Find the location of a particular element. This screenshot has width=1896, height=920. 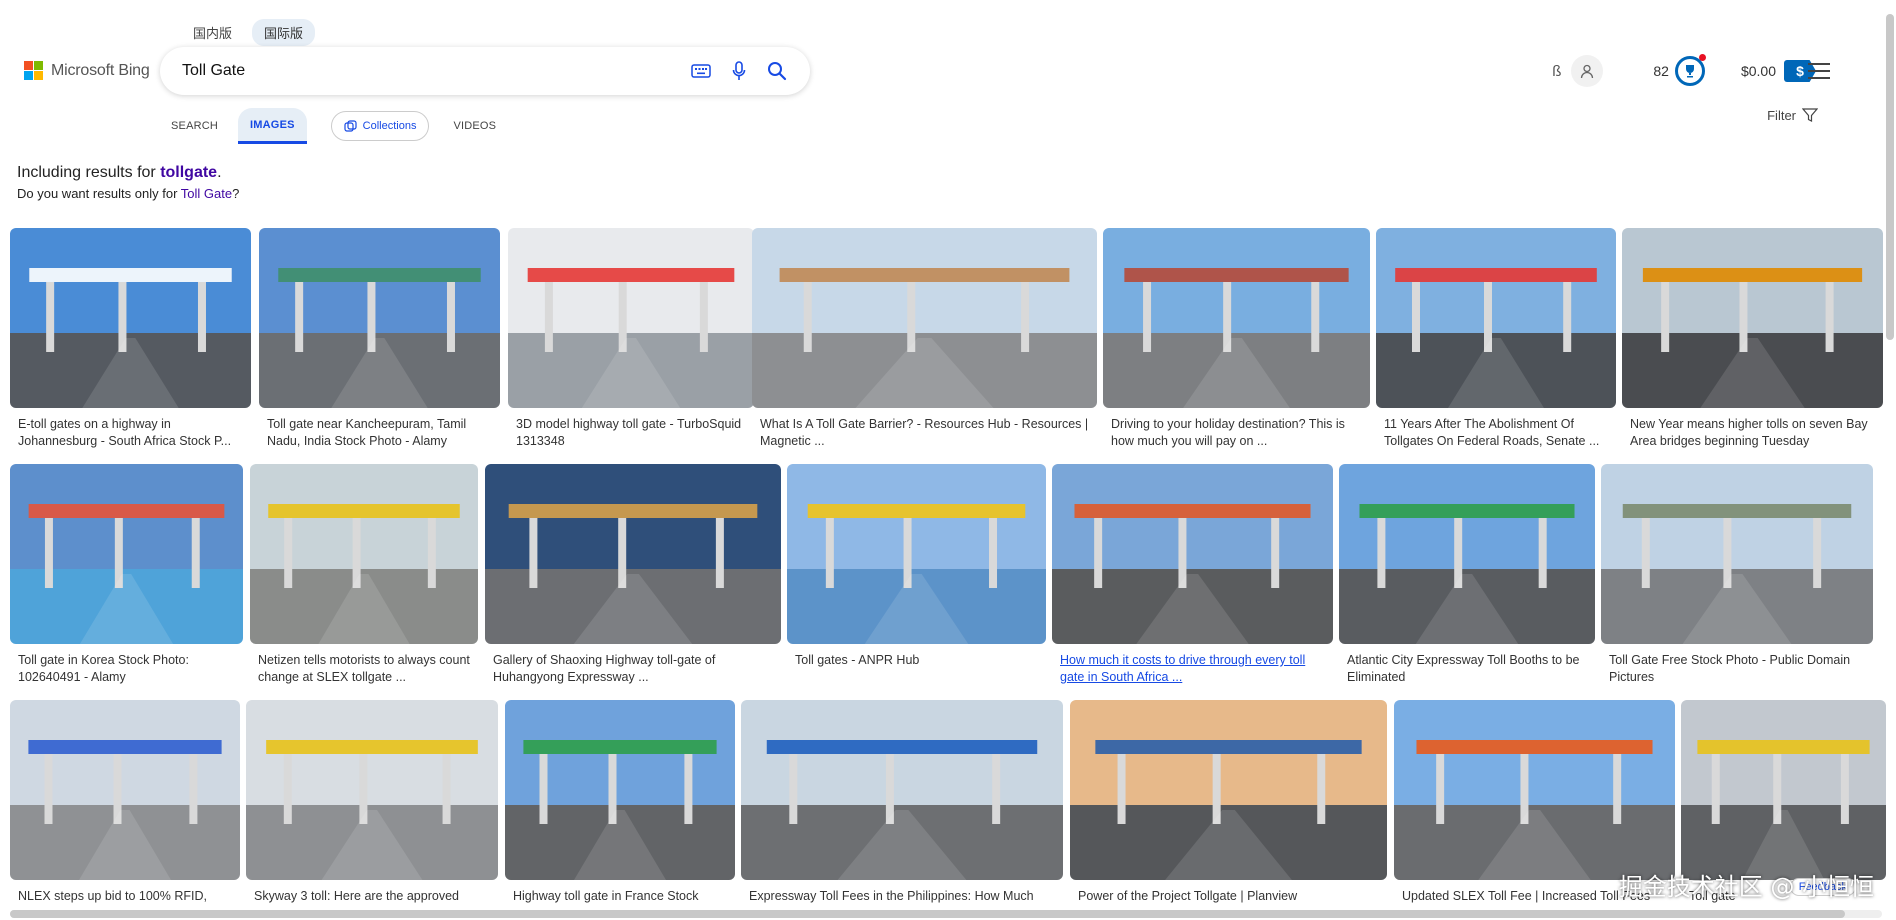

region-tabs: 国内版 国际版 is located at coordinates (248, 32).